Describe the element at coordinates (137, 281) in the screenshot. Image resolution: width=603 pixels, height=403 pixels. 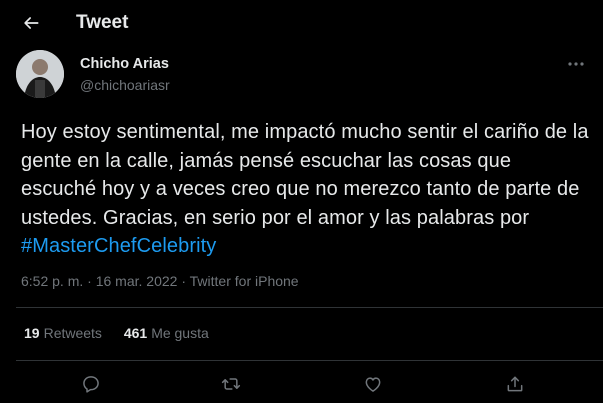
I see `tweet-date: 16 mar. 2022` at that location.